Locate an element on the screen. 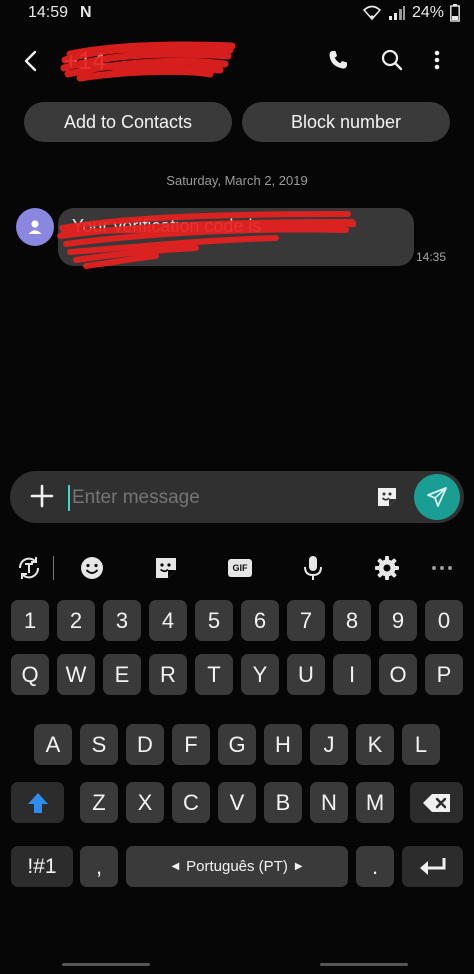 This screenshot has width=474, height=974. block-number-button: Block number is located at coordinates (346, 122).